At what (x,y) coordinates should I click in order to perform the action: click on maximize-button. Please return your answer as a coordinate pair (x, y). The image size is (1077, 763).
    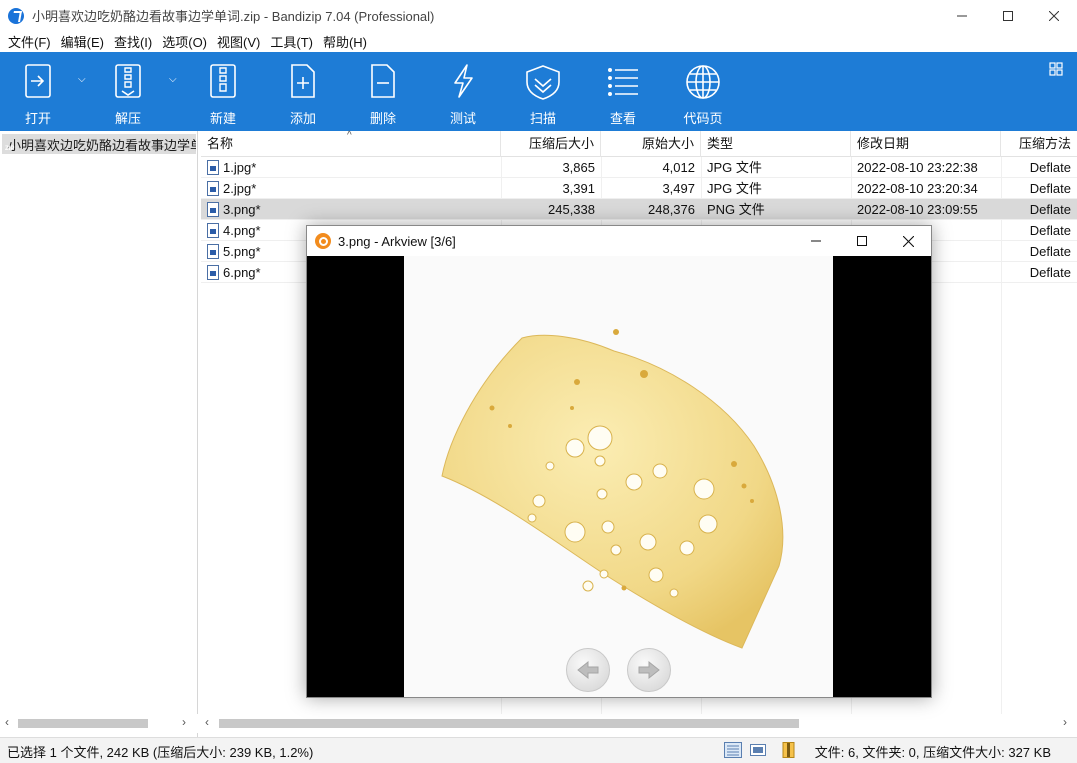
    Looking at the image, I should click on (1008, 15).